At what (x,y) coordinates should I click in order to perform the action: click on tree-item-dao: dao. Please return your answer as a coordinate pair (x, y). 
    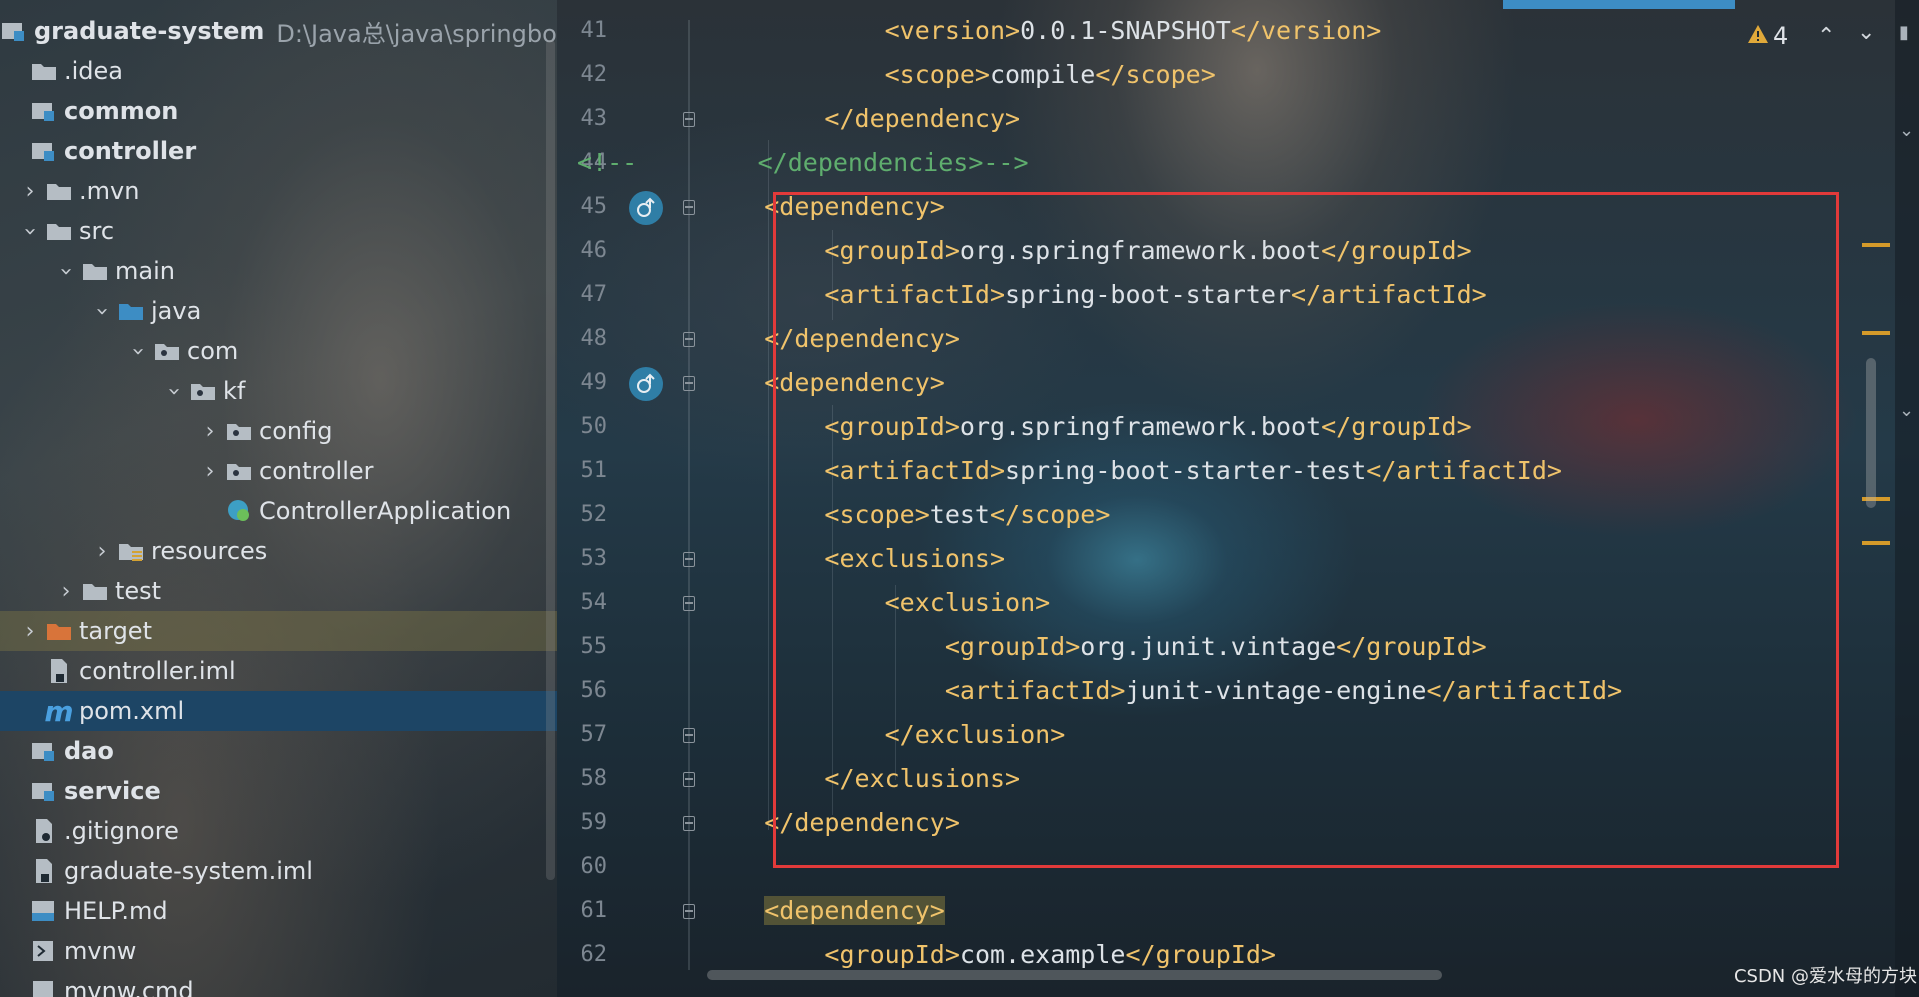
    Looking at the image, I should click on (278, 751).